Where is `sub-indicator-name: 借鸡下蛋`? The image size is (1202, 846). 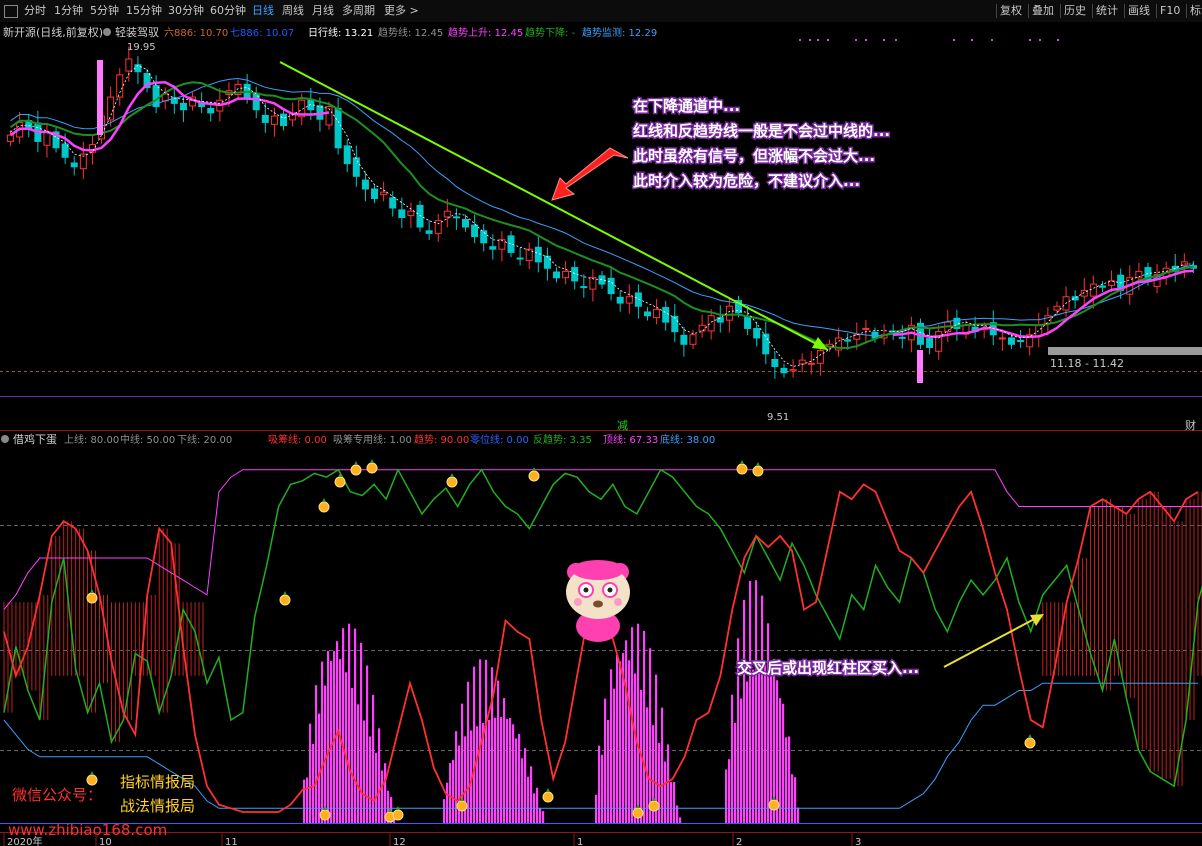
sub-indicator-name: 借鸡下蛋 is located at coordinates (35, 439).